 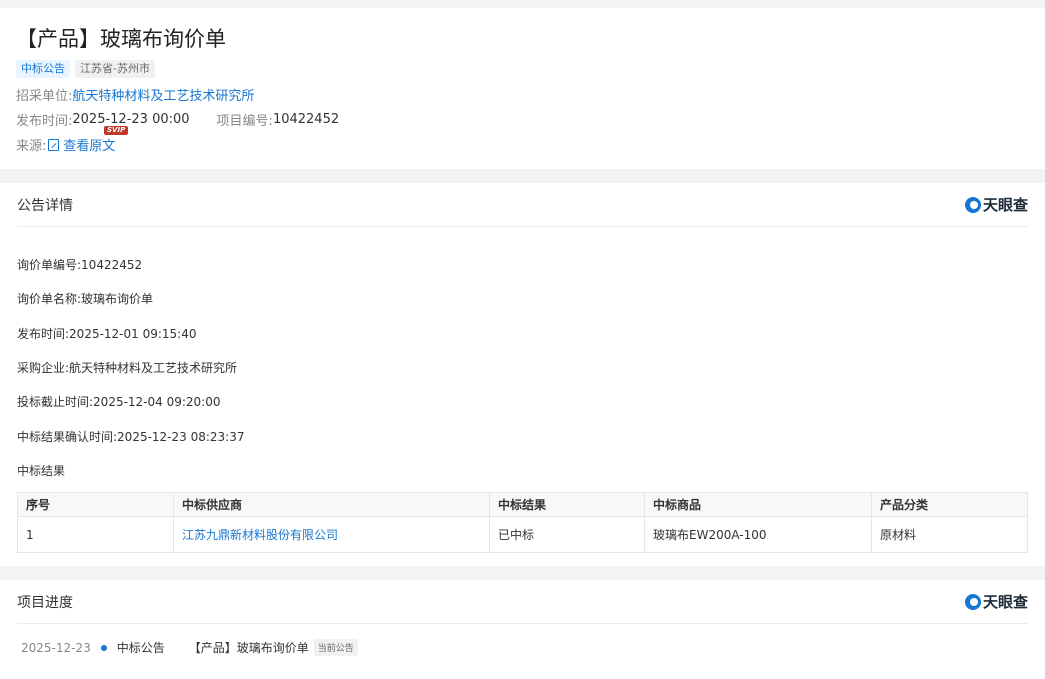 What do you see at coordinates (45, 205) in the screenshot?
I see `detail-section-title: 公告详情` at bounding box center [45, 205].